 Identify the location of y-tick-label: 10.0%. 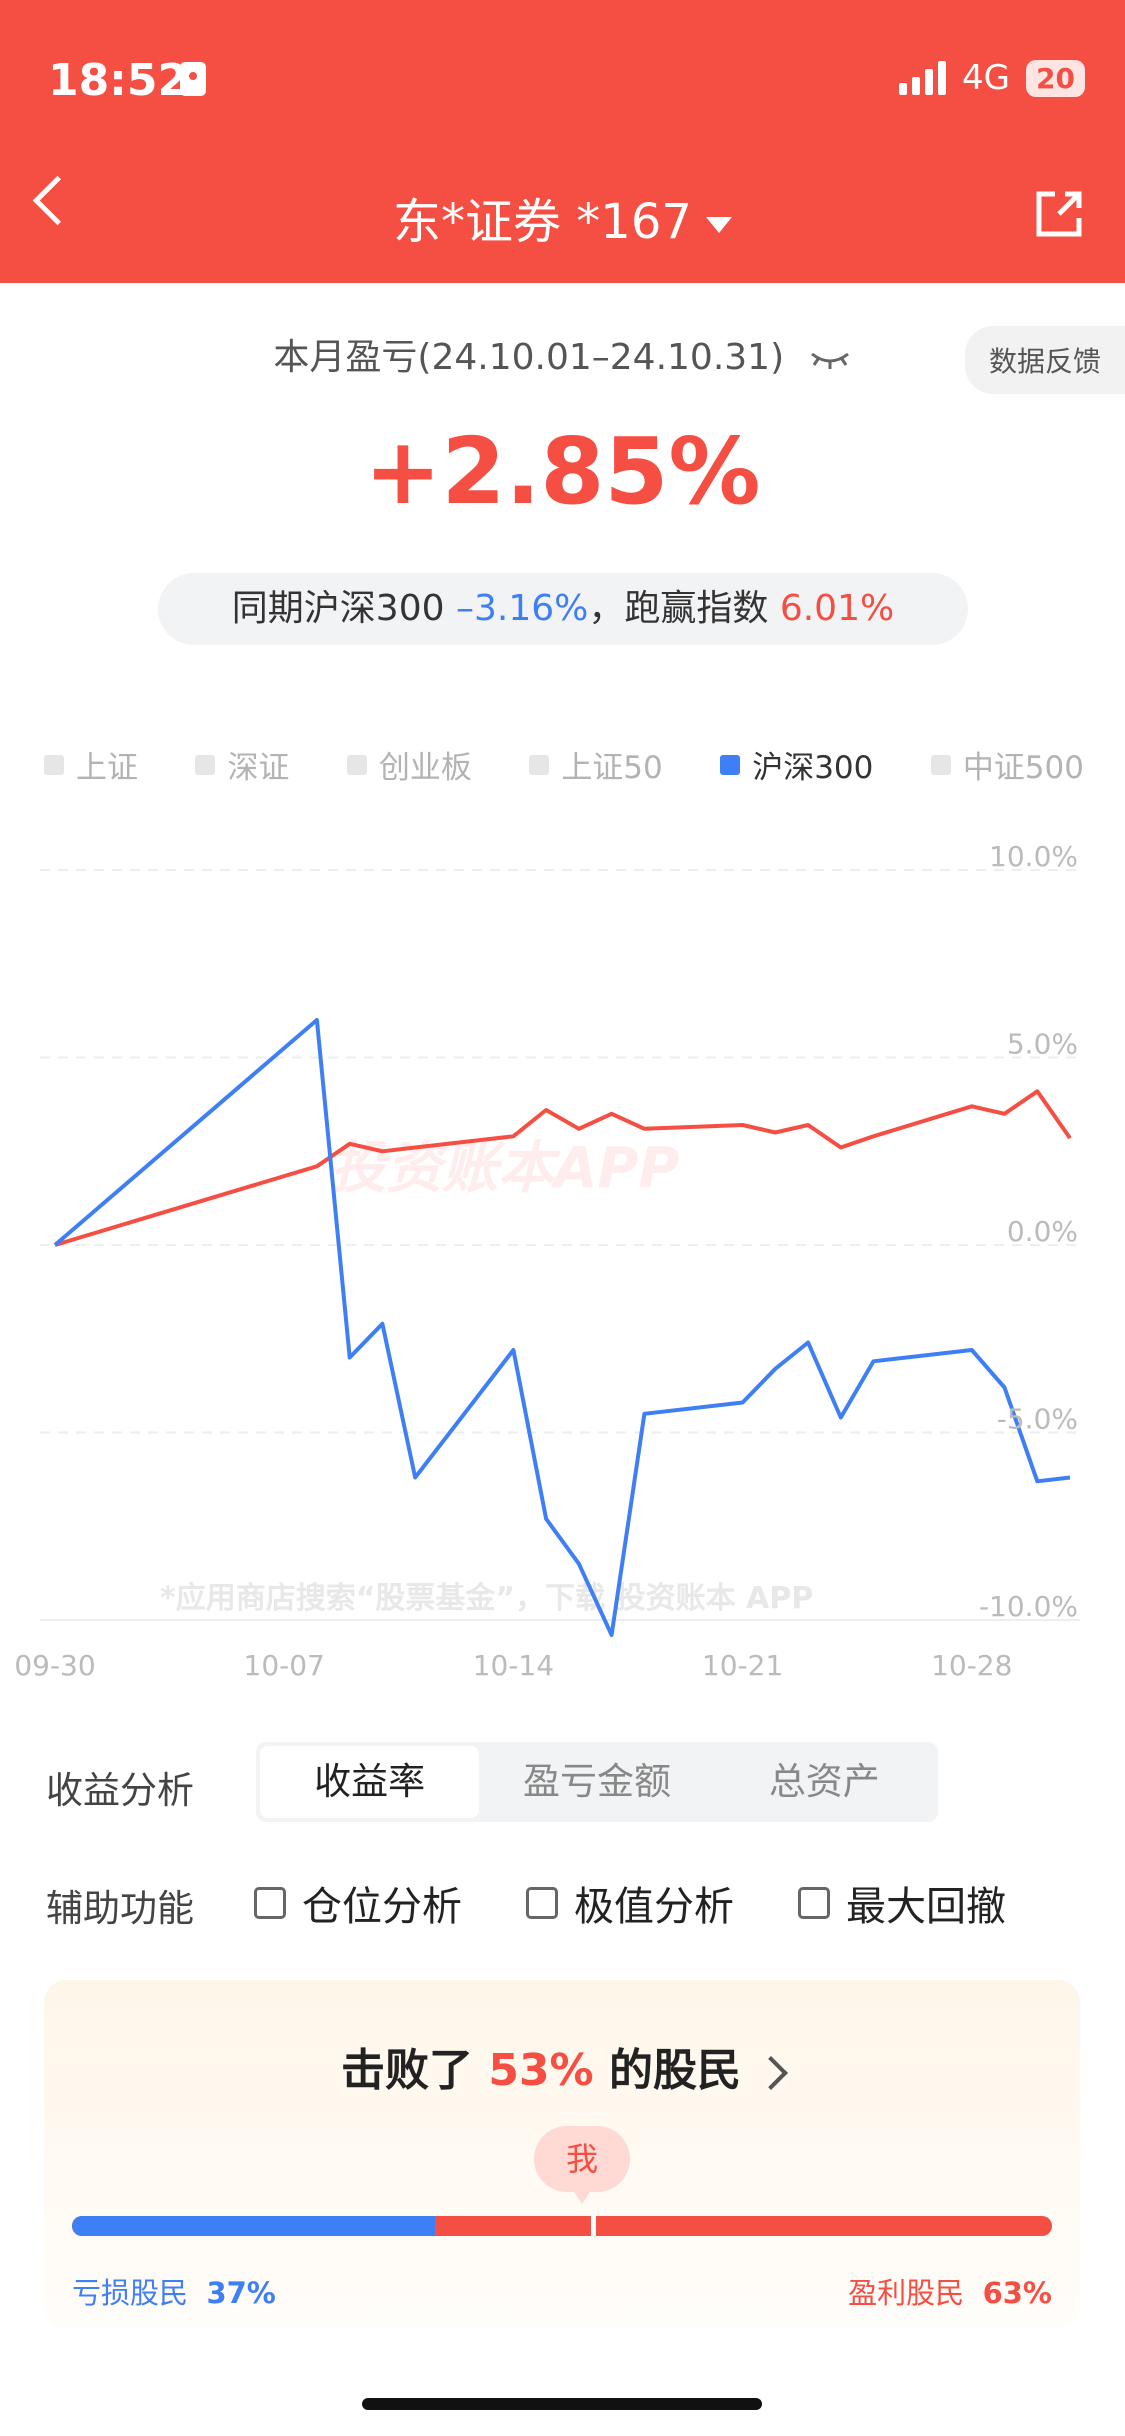
(1033, 856).